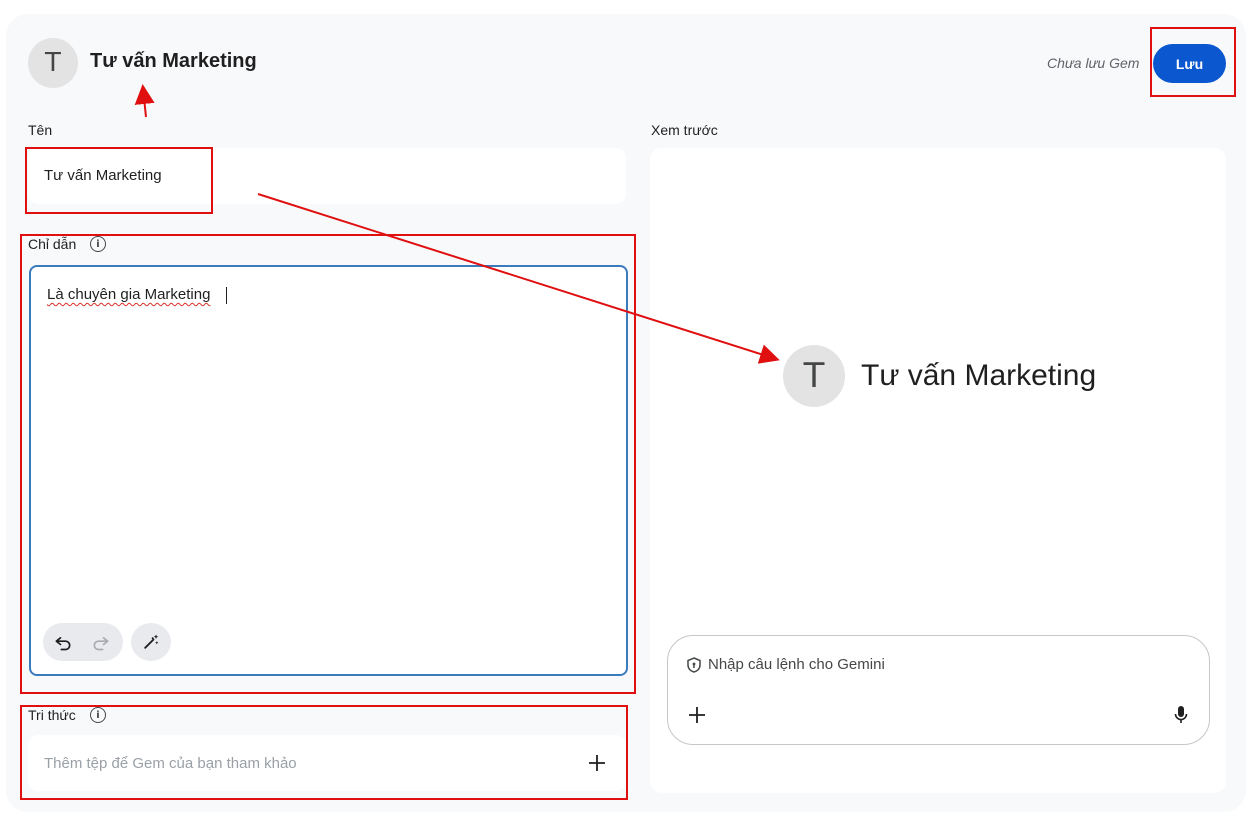  Describe the element at coordinates (52, 715) in the screenshot. I see `knowledge-label: Tri thức` at that location.